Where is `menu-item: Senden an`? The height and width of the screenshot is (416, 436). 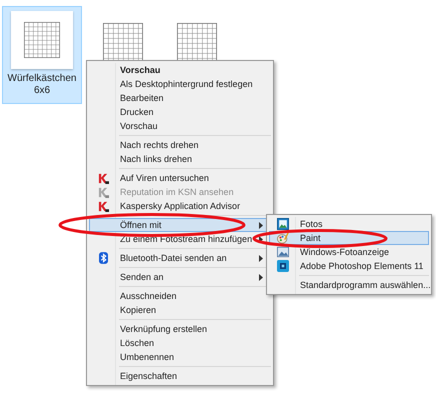
menu-item: Senden an is located at coordinates (180, 277).